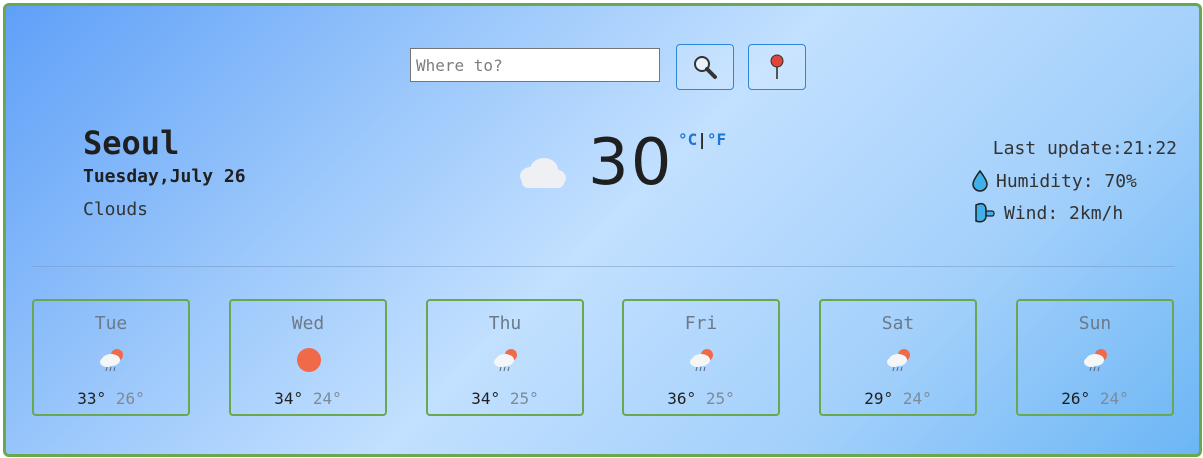 This screenshot has width=1203, height=458. I want to click on sun-icon, so click(309, 362).